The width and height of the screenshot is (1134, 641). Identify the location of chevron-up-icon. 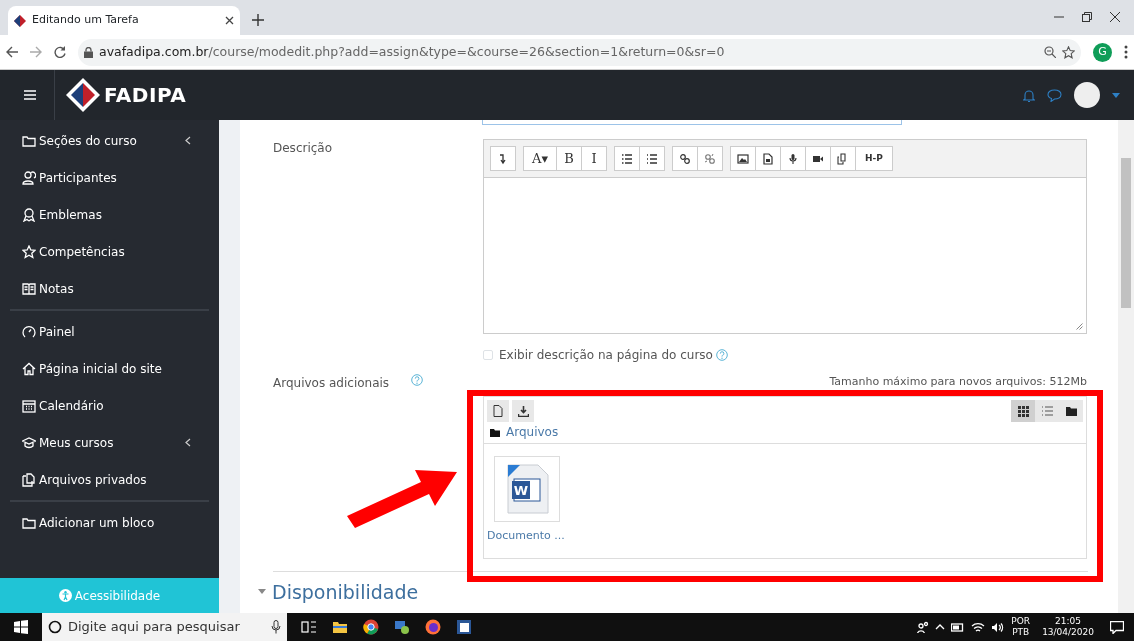
(940, 627).